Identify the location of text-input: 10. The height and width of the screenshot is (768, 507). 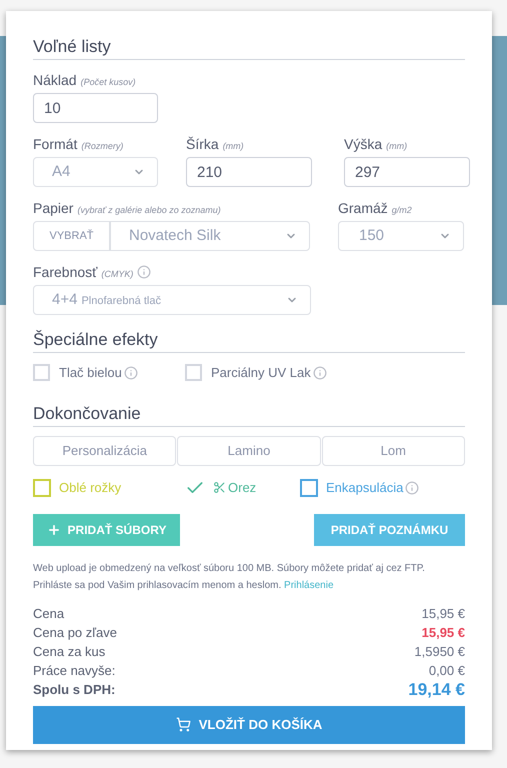
(95, 108).